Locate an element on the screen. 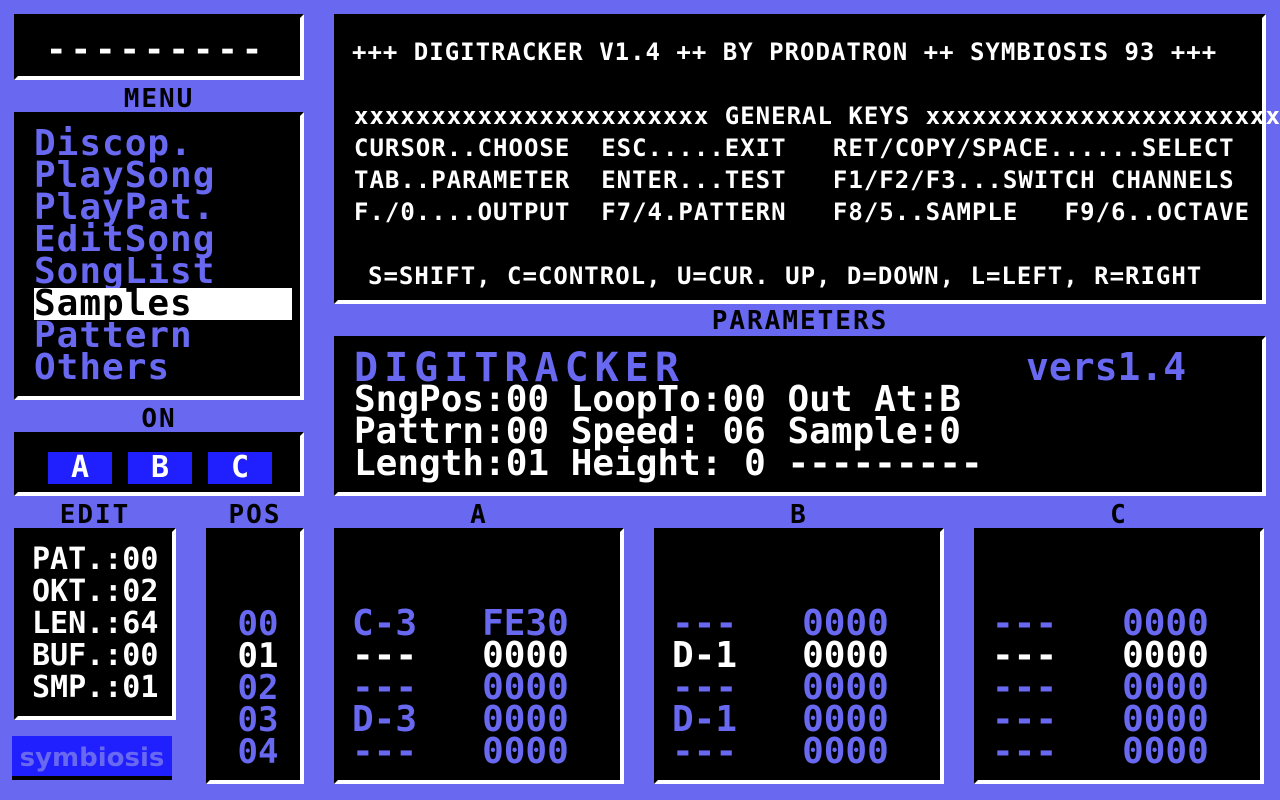 The height and width of the screenshot is (800, 1280). menu-item-others: Others is located at coordinates (163, 368).